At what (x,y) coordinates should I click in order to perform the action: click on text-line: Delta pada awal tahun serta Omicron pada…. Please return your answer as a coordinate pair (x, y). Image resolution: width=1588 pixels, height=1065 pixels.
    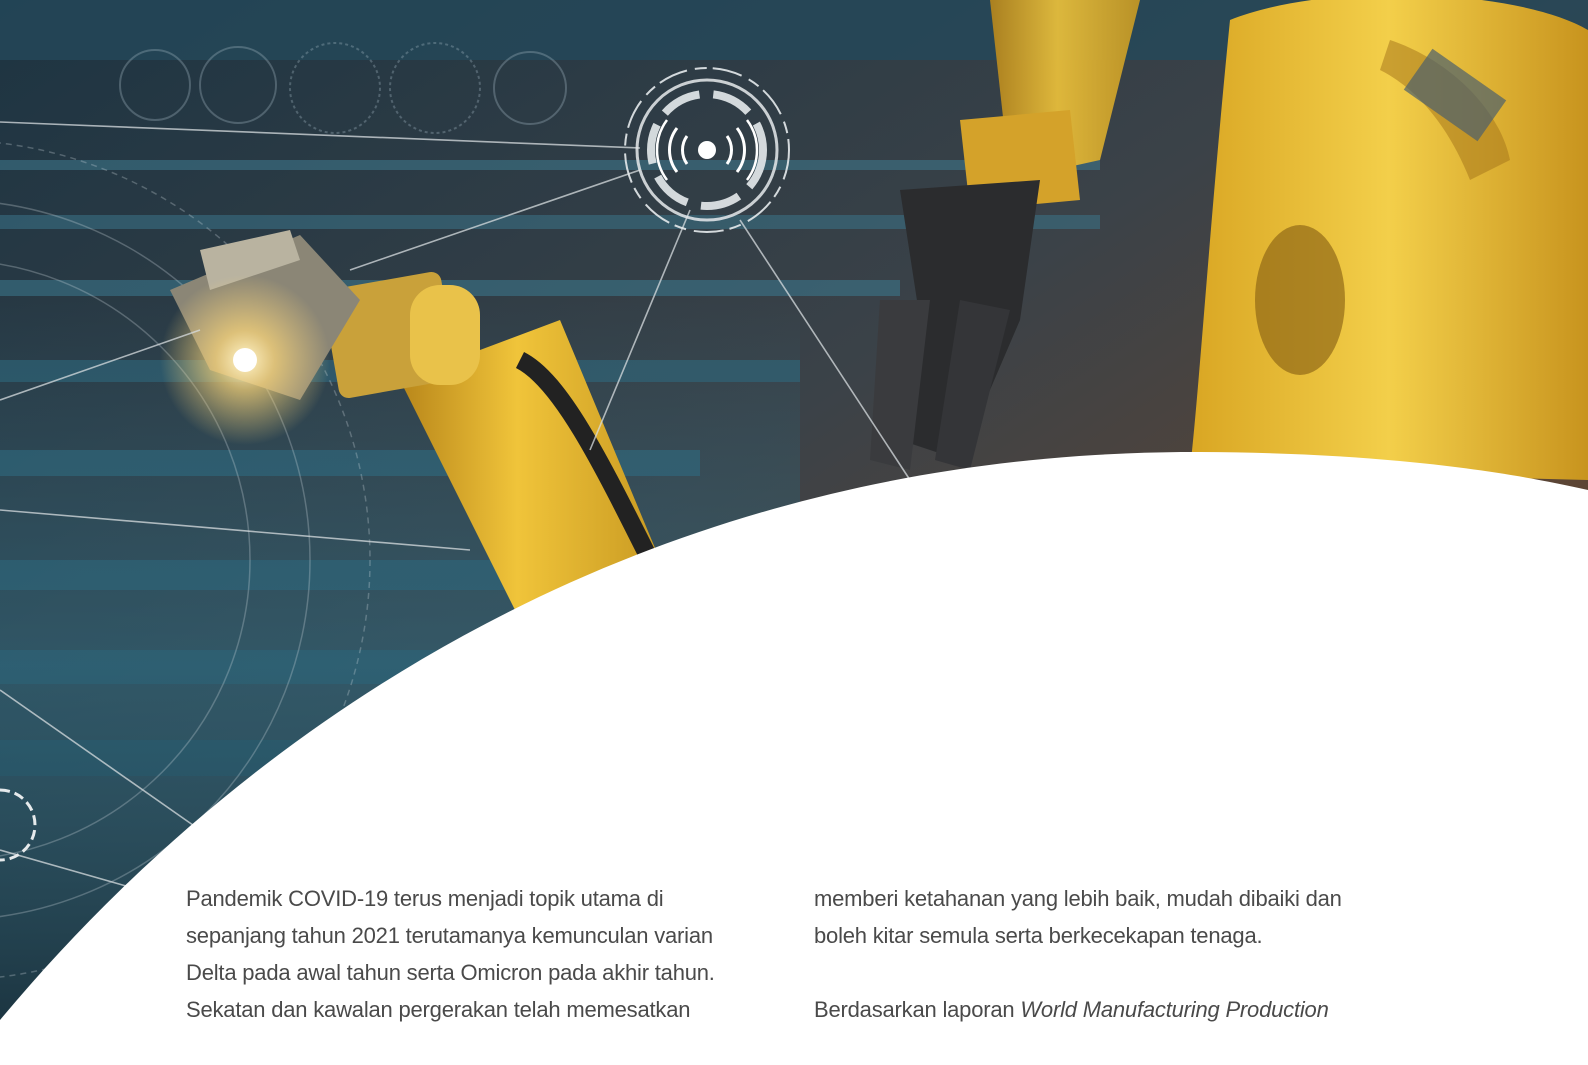
    Looking at the image, I should click on (450, 972).